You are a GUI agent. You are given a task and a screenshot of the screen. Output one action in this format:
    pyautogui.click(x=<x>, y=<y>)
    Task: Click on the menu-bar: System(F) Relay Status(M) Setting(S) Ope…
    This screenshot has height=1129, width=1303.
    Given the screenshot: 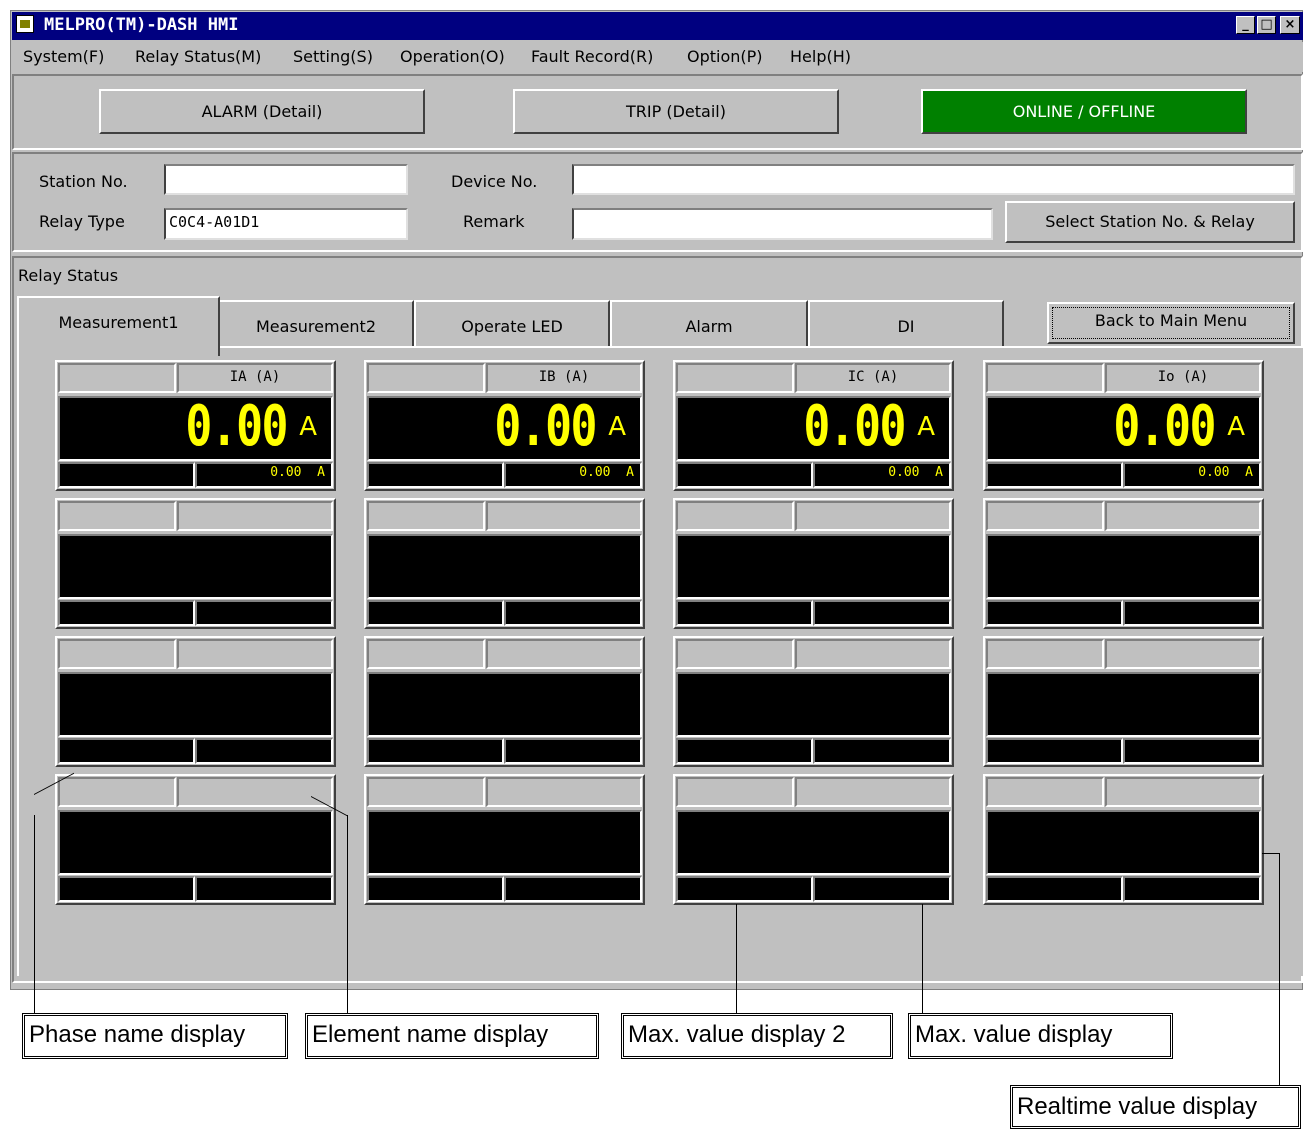 What is the action you would take?
    pyautogui.click(x=657, y=57)
    